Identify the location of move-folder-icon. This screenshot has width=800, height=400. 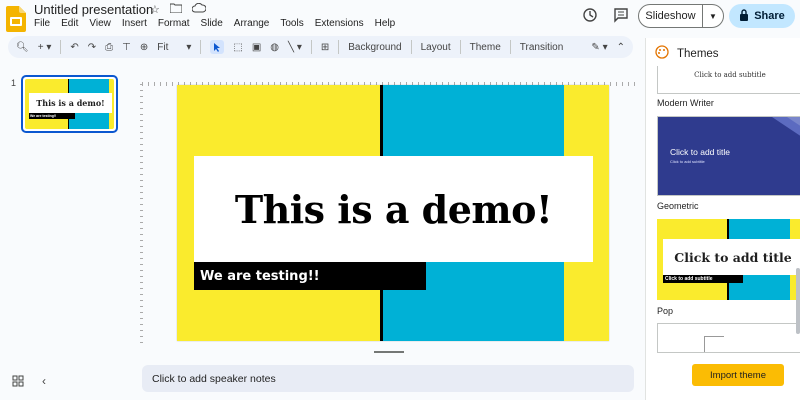
(176, 9).